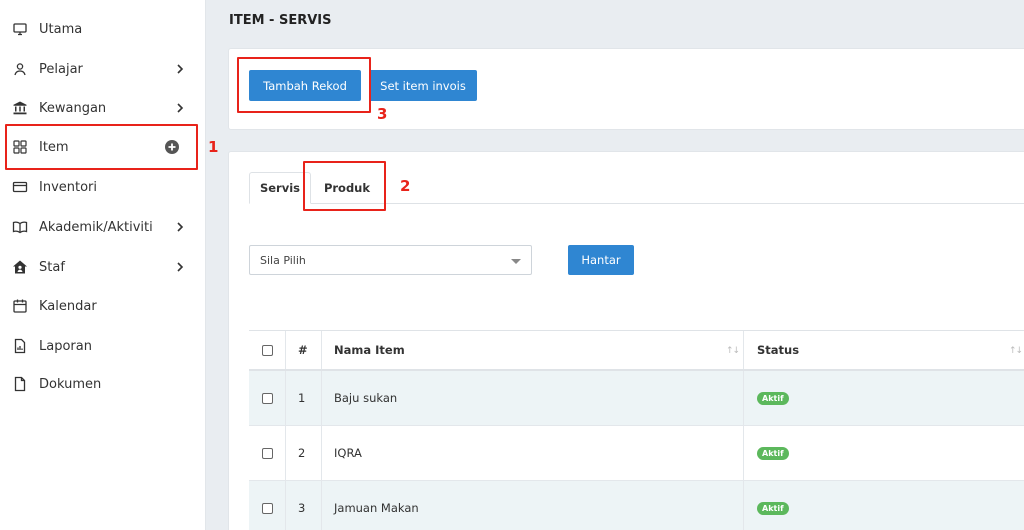 The width and height of the screenshot is (1024, 530). What do you see at coordinates (390, 260) in the screenshot?
I see `item-select: Sila Pilih` at bounding box center [390, 260].